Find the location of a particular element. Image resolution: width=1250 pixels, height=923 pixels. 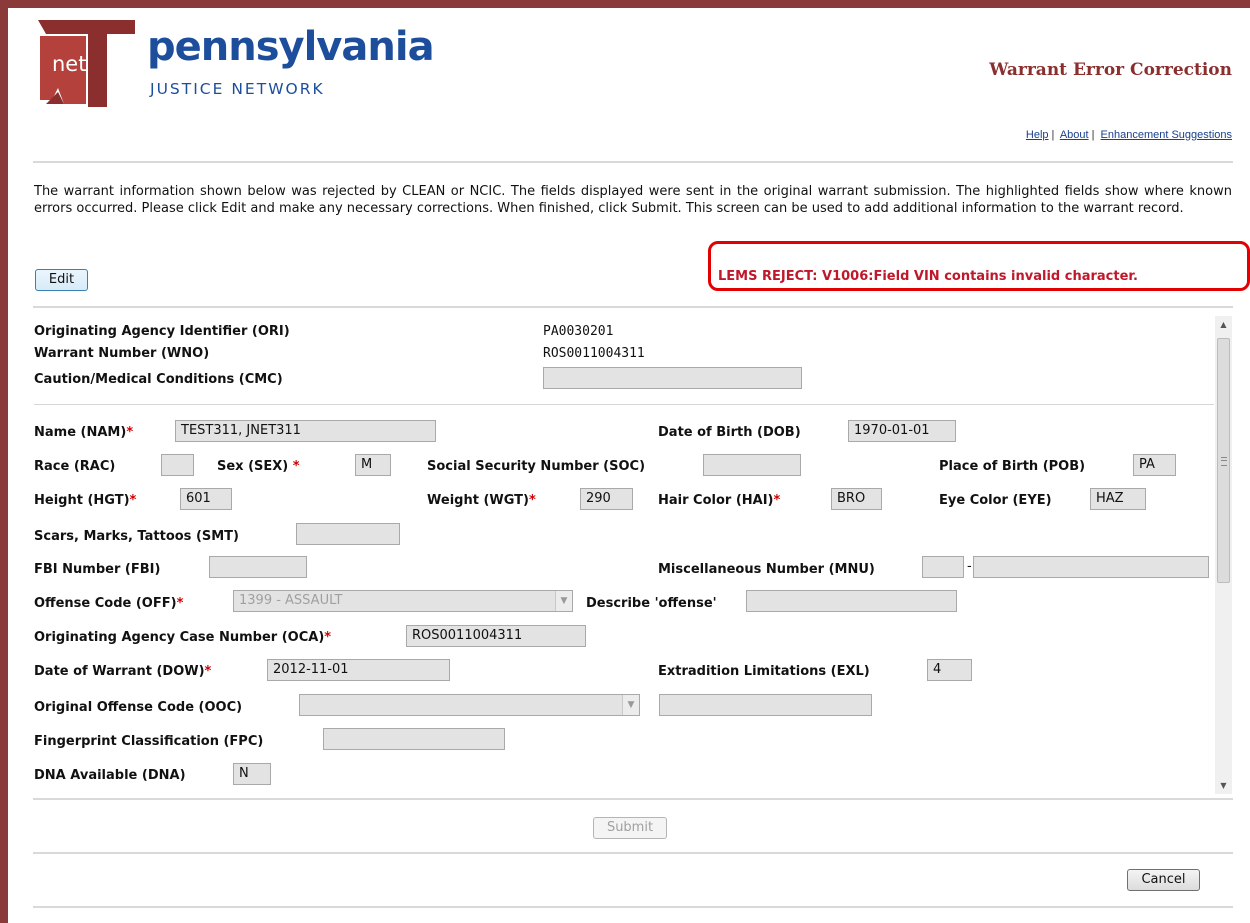

eye-field: HAZ is located at coordinates (1118, 499).